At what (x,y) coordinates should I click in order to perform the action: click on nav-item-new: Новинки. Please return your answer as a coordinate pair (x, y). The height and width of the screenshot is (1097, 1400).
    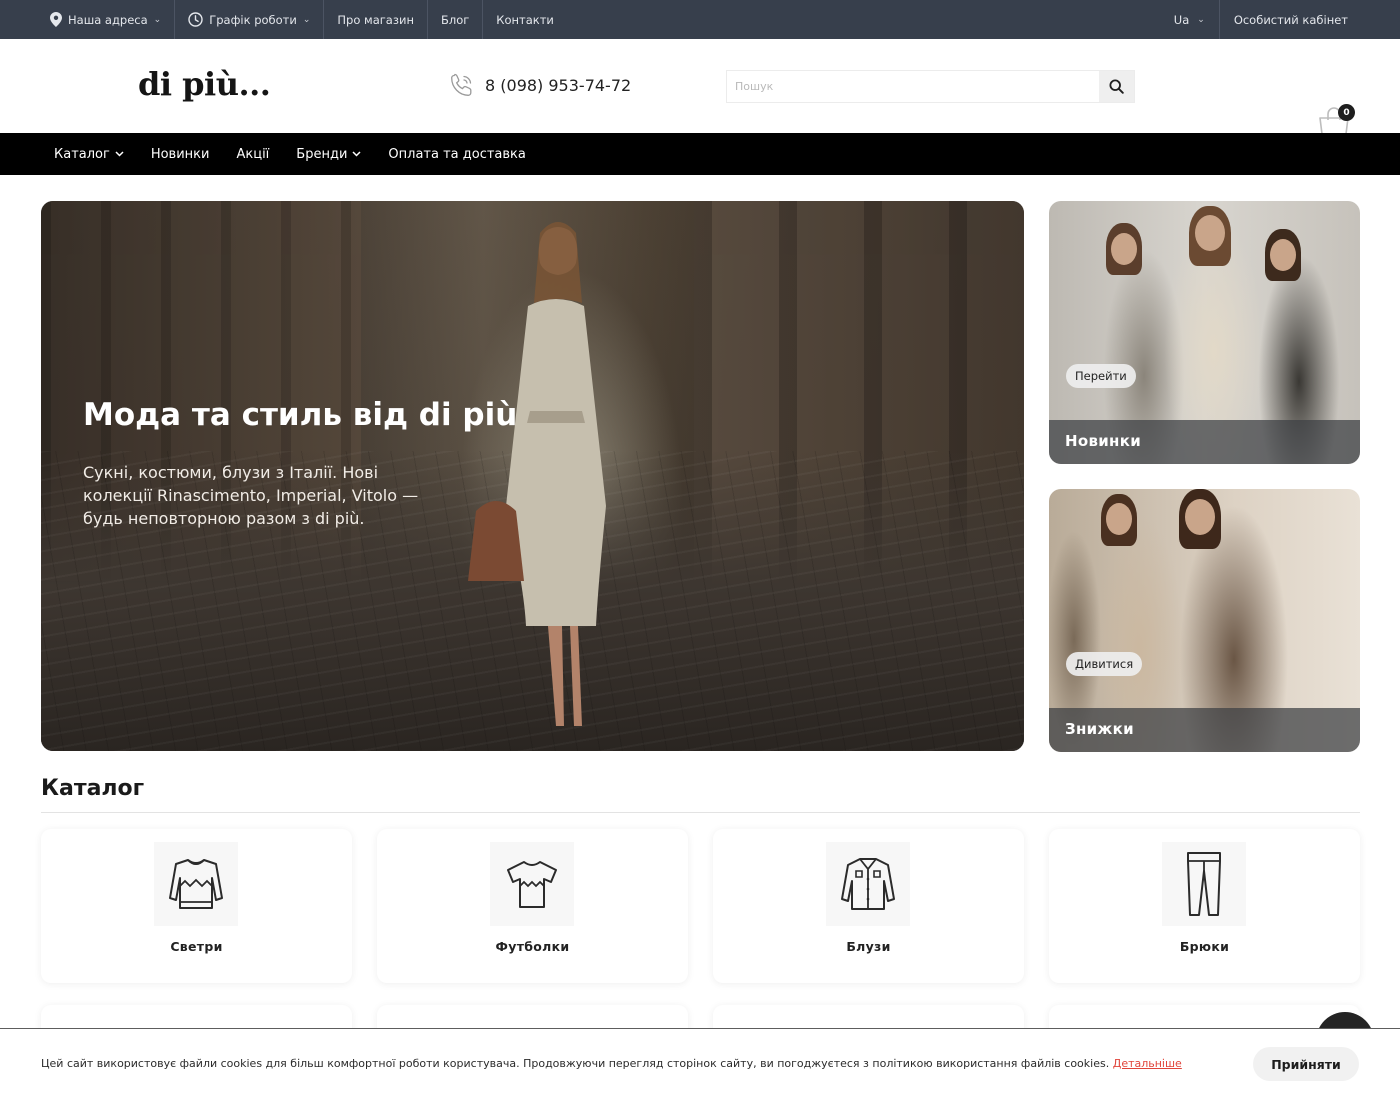
    Looking at the image, I should click on (180, 154).